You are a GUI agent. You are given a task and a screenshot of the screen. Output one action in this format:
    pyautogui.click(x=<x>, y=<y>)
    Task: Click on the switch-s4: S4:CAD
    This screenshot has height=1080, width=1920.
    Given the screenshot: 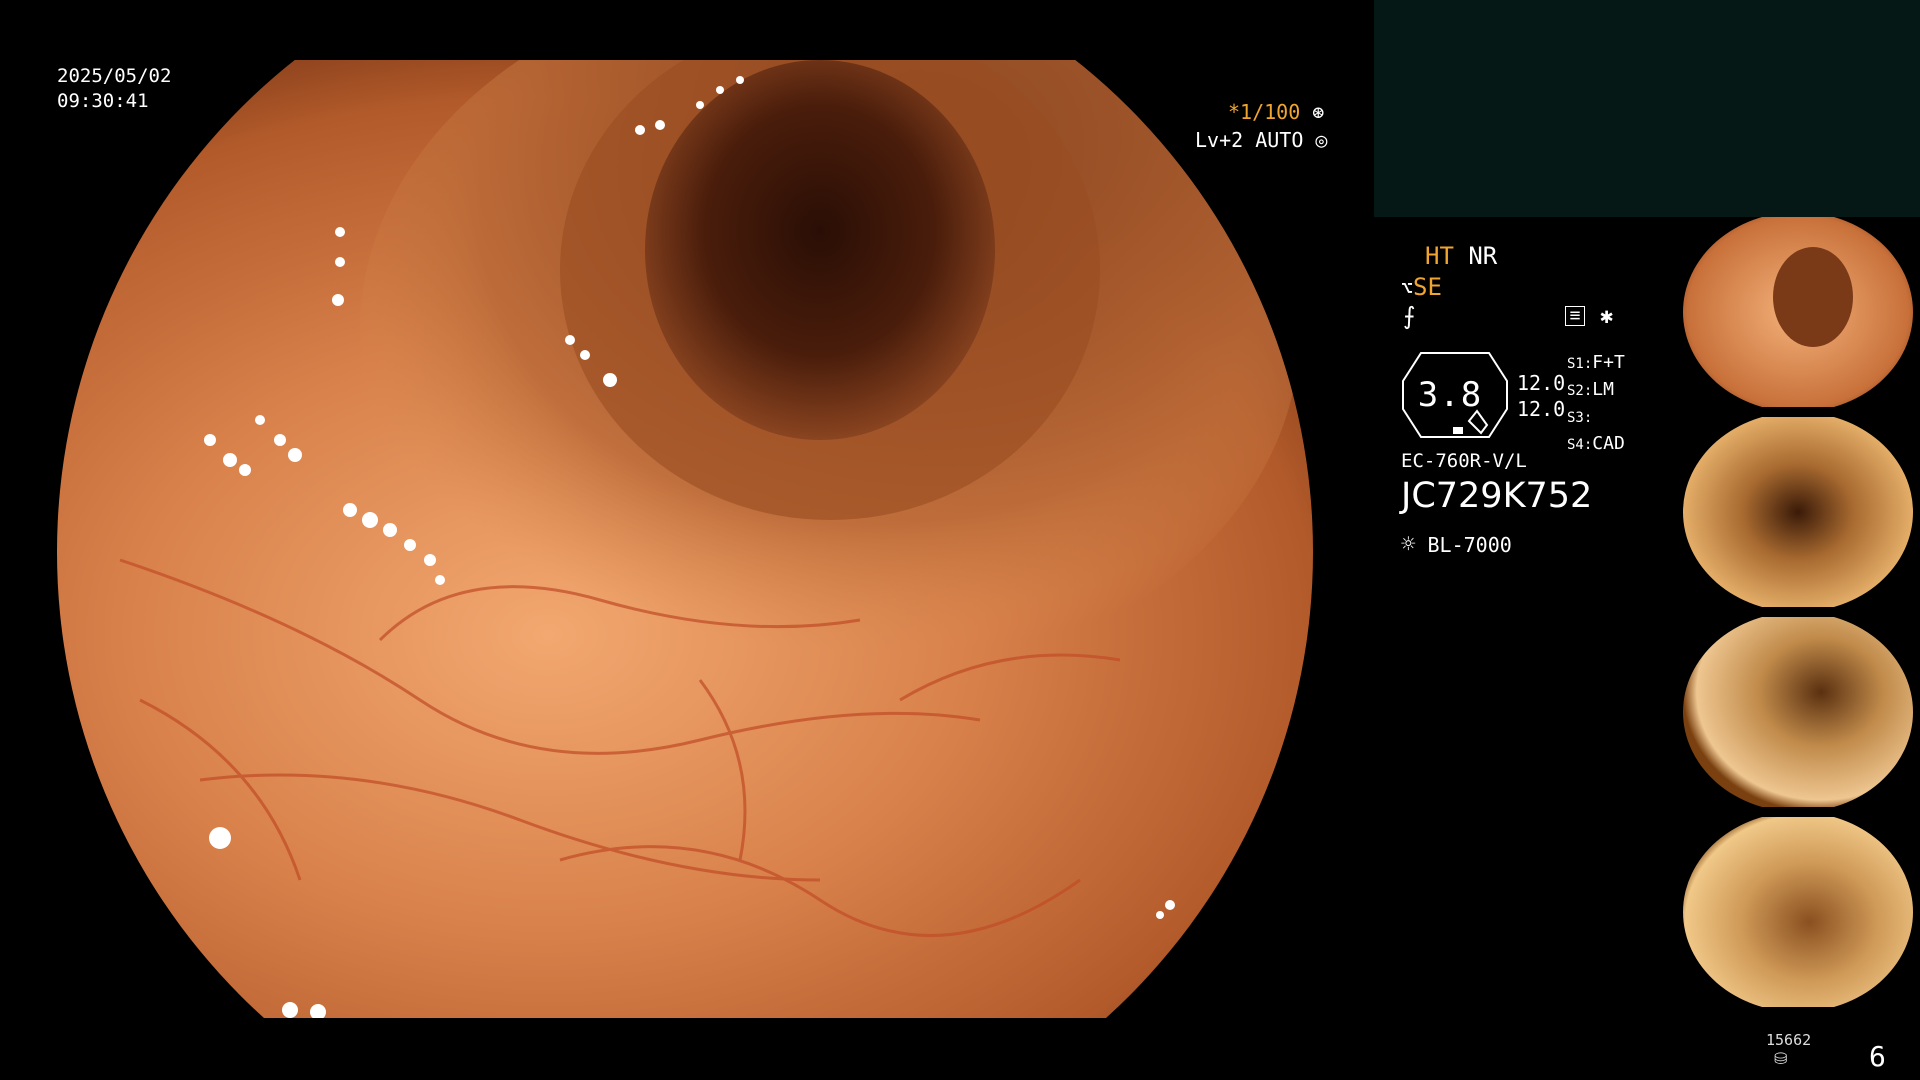 What is the action you would take?
    pyautogui.click(x=1596, y=443)
    